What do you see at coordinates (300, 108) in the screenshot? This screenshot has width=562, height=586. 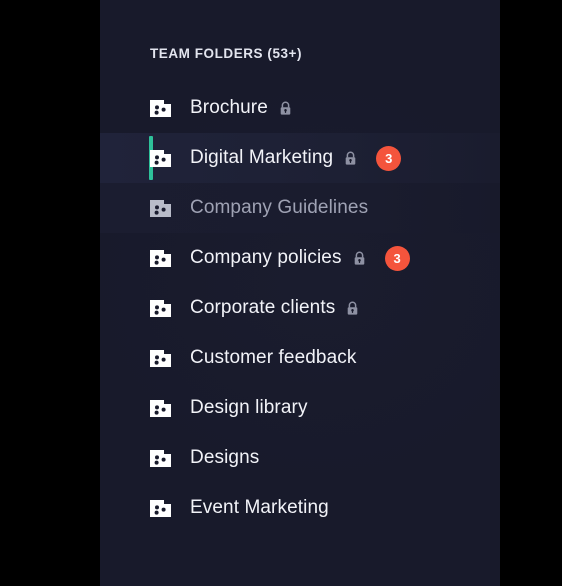 I see `folder-row: Brochure` at bounding box center [300, 108].